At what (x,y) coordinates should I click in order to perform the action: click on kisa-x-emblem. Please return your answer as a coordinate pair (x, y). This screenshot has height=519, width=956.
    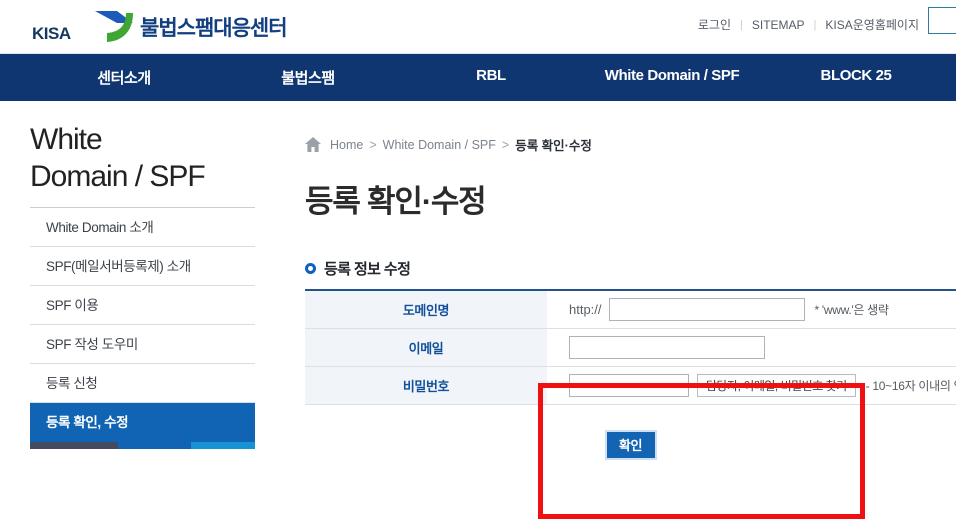
    Looking at the image, I should click on (114, 26).